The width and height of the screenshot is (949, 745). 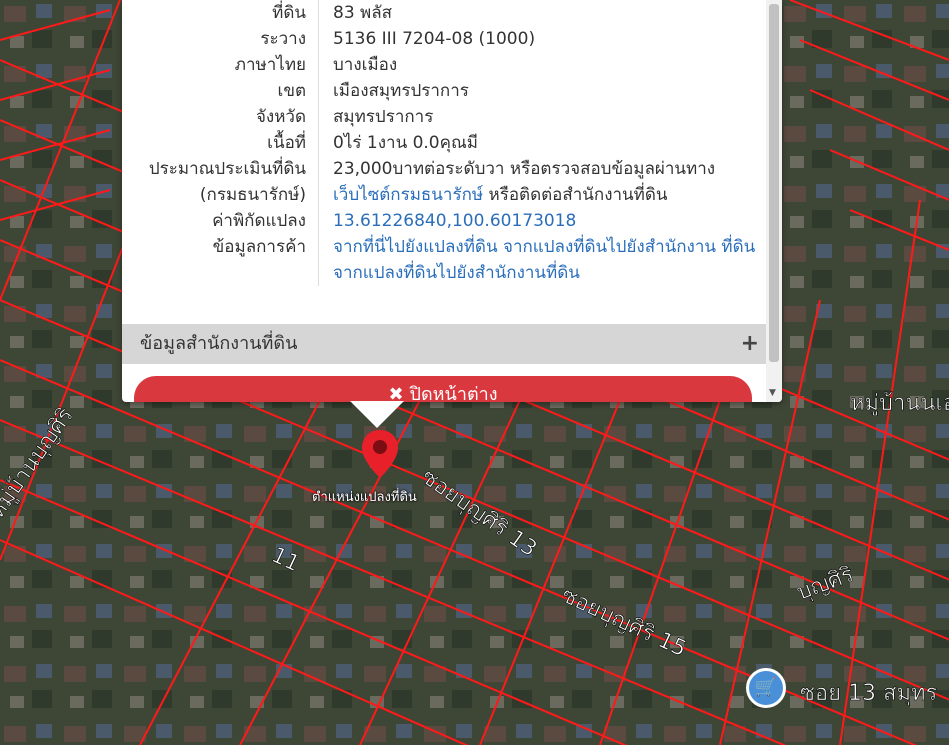 I want to click on land-office-section-header: ข้อมูลสำนักงานที่ดิน +, so click(x=444, y=344).